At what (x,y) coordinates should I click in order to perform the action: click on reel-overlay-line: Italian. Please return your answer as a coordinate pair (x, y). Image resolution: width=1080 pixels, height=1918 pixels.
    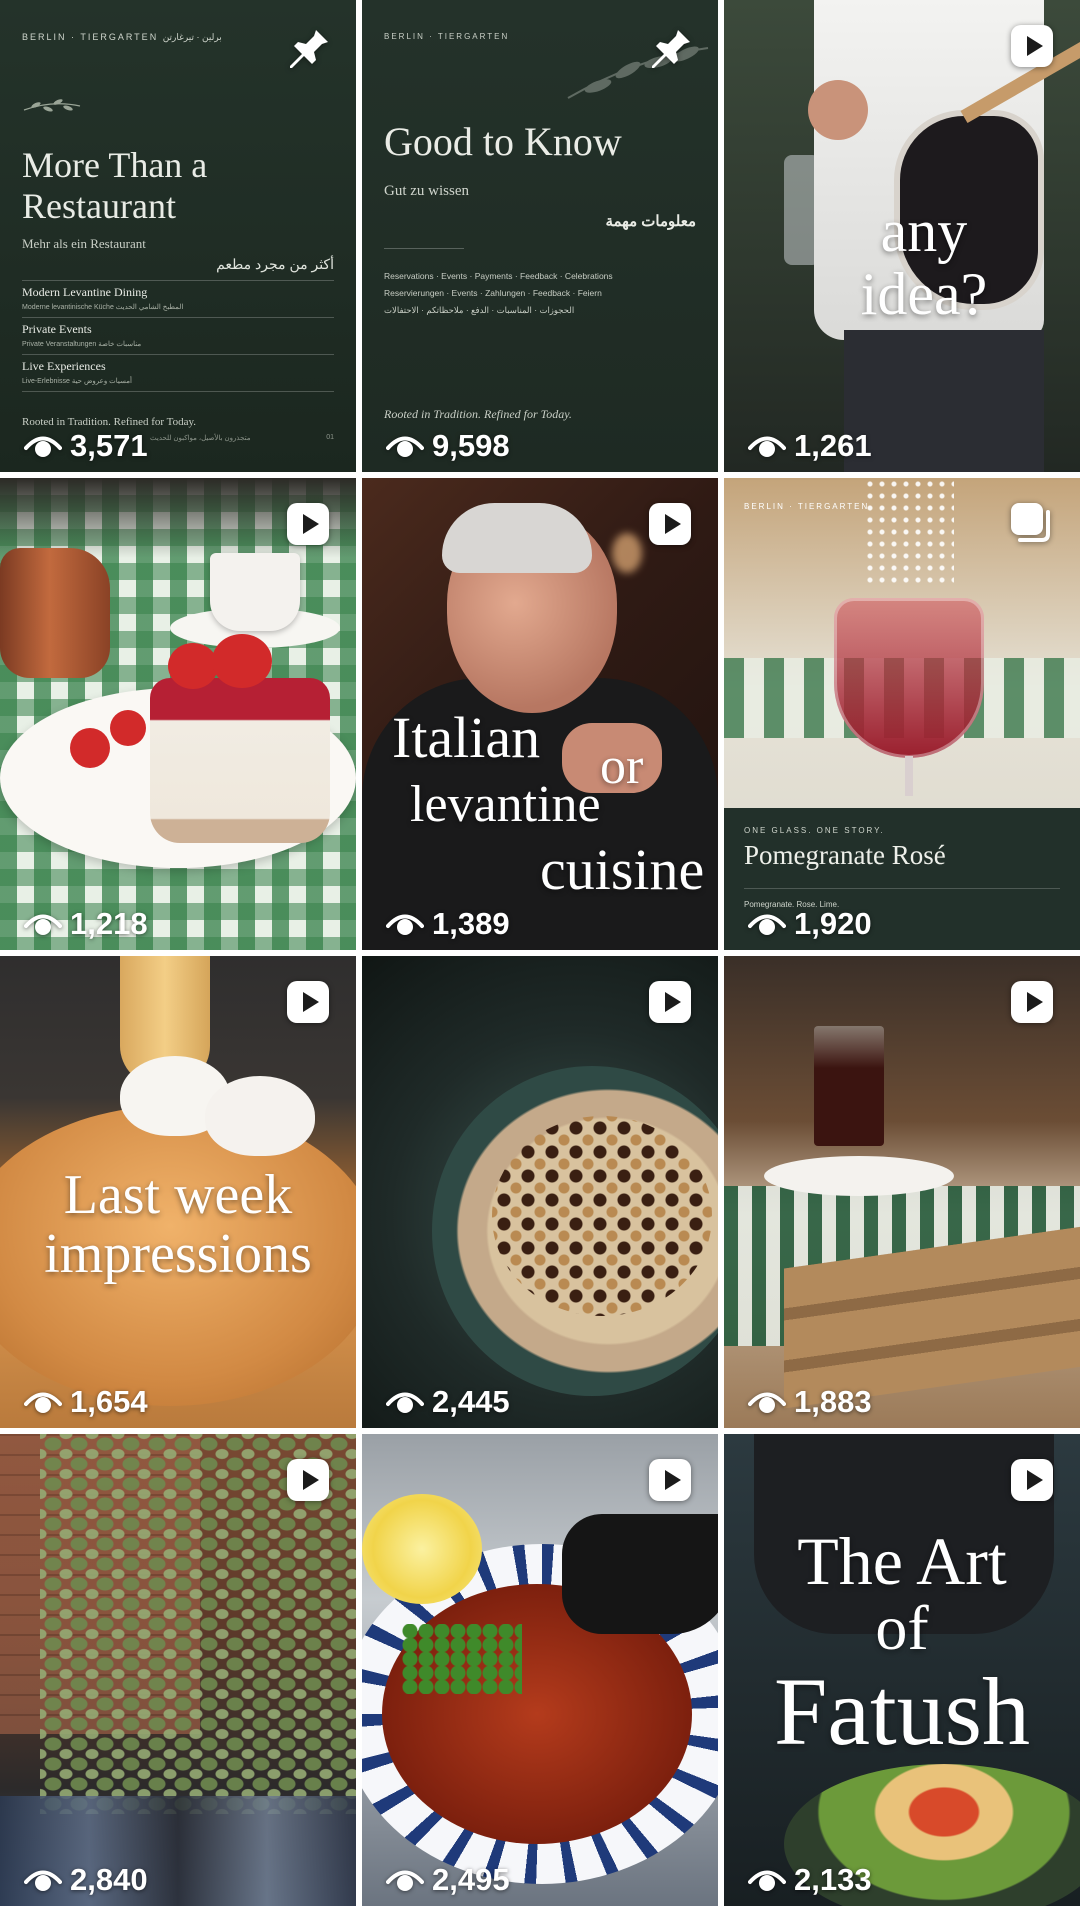
    Looking at the image, I should click on (466, 737).